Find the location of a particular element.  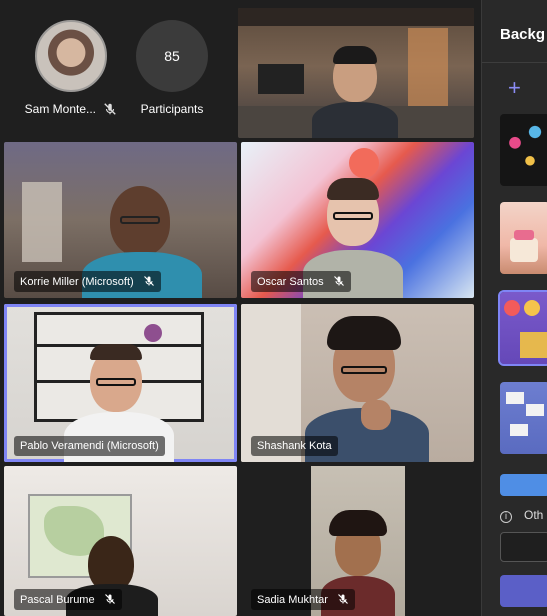

participants-count: 85 is located at coordinates (172, 56).